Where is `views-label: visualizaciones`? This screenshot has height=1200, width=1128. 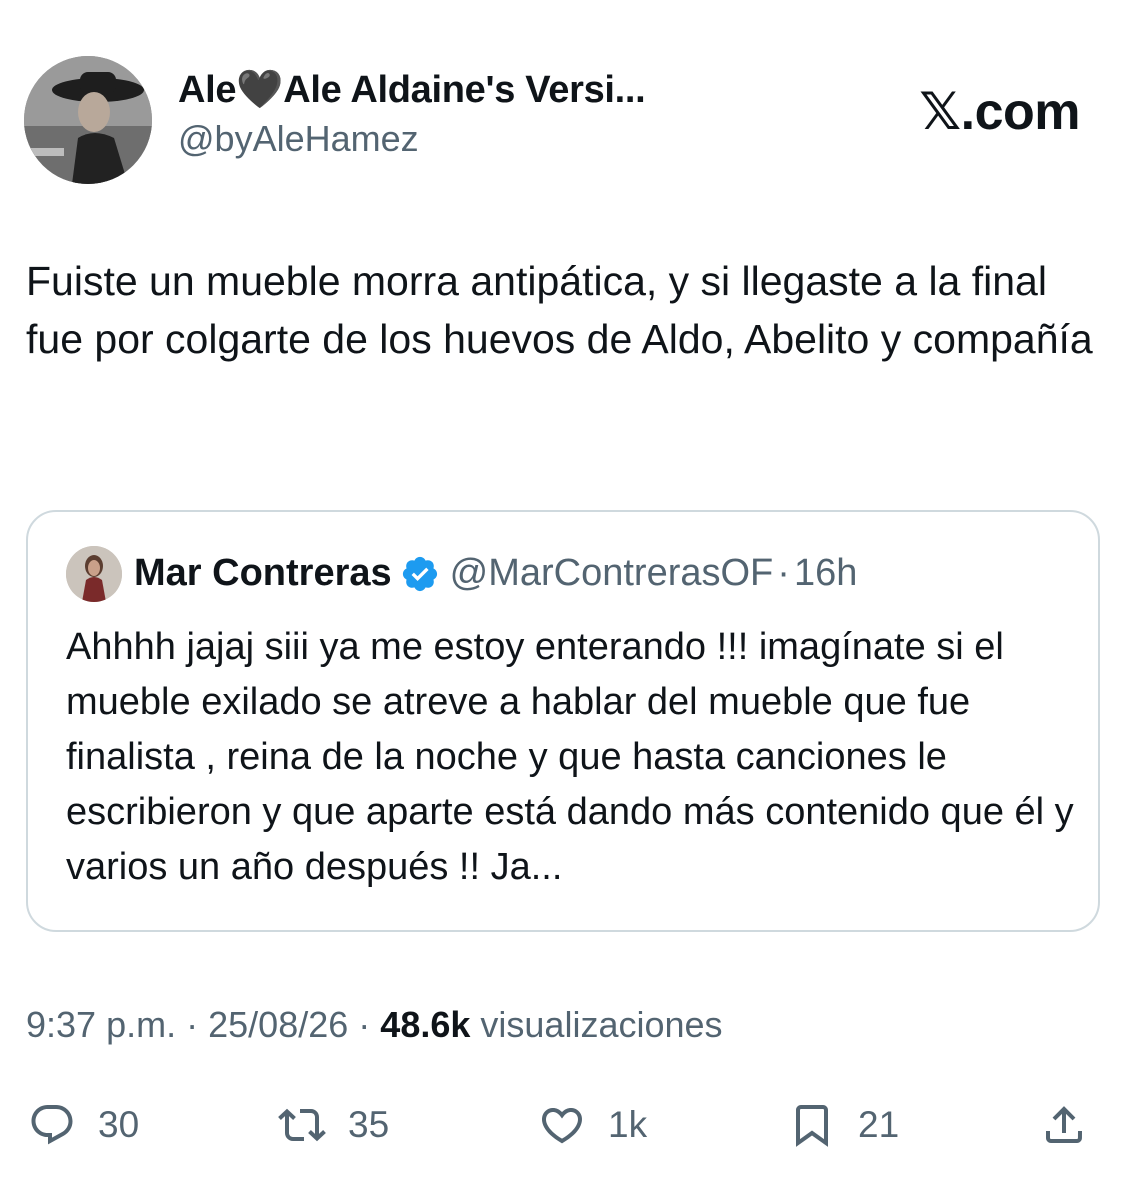 views-label: visualizaciones is located at coordinates (601, 1024).